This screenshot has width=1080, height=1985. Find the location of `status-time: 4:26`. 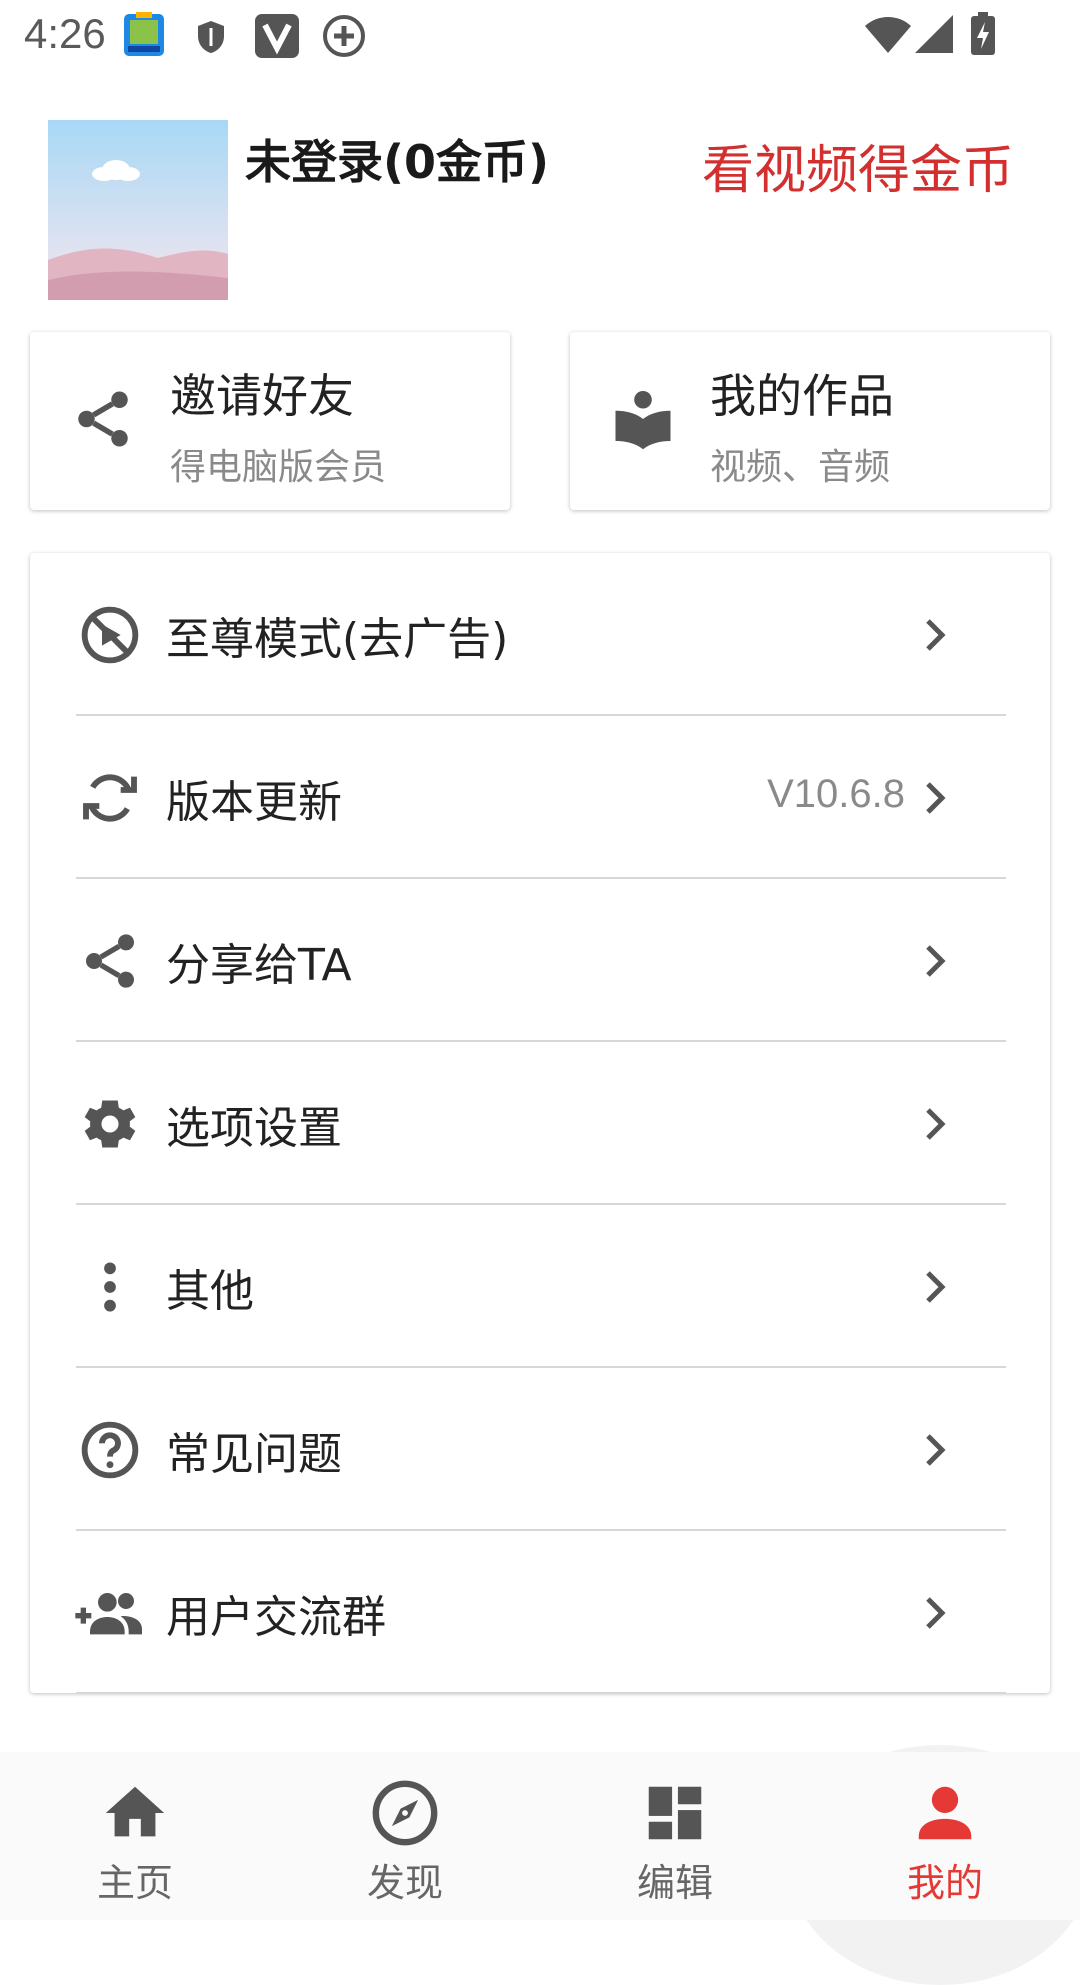

status-time: 4:26 is located at coordinates (65, 33).